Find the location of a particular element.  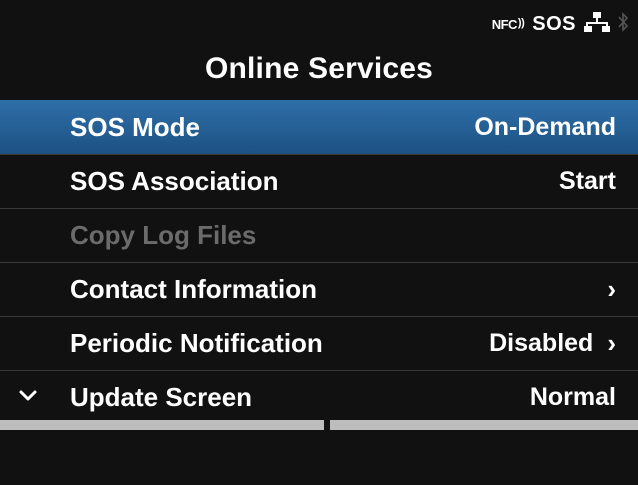

menu-item-value: Start is located at coordinates (587, 181).